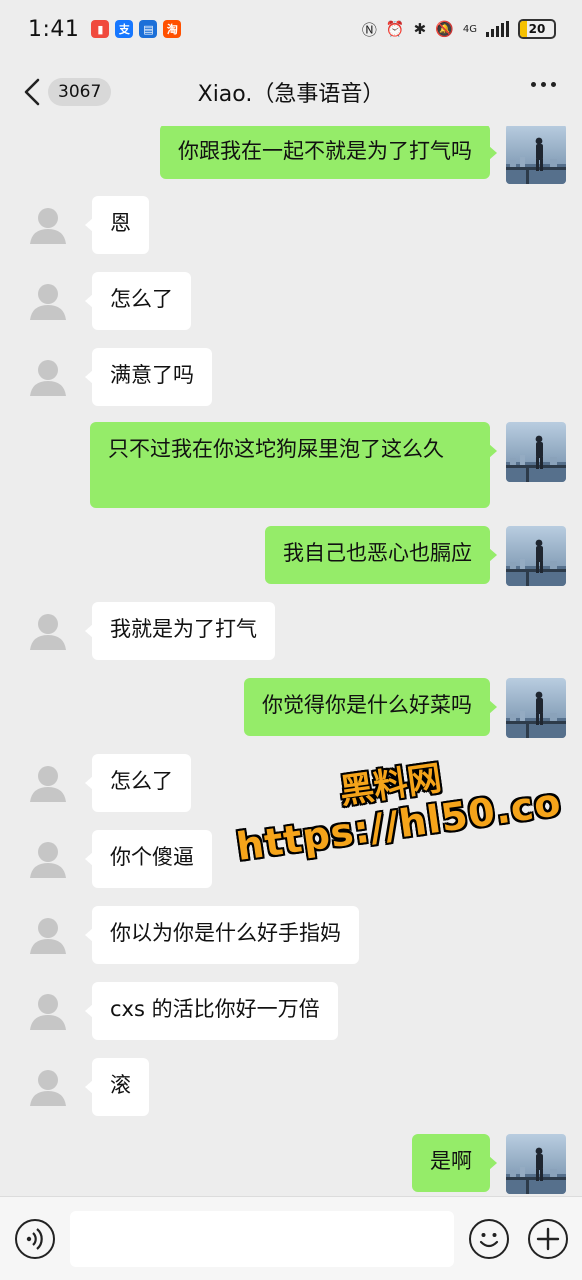 Image resolution: width=582 pixels, height=1280 pixels. I want to click on message-row-sent: 你觉得你是什么好菜吗, so click(291, 708).